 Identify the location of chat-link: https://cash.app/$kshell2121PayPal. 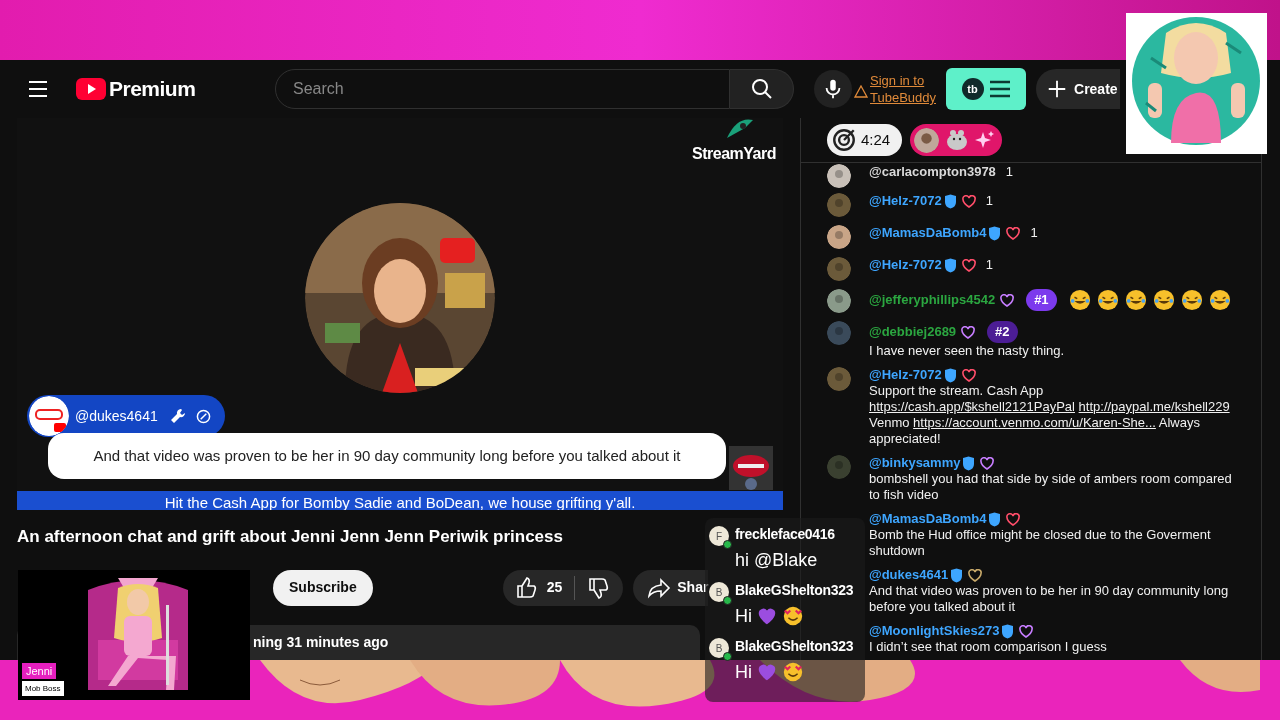
(972, 406).